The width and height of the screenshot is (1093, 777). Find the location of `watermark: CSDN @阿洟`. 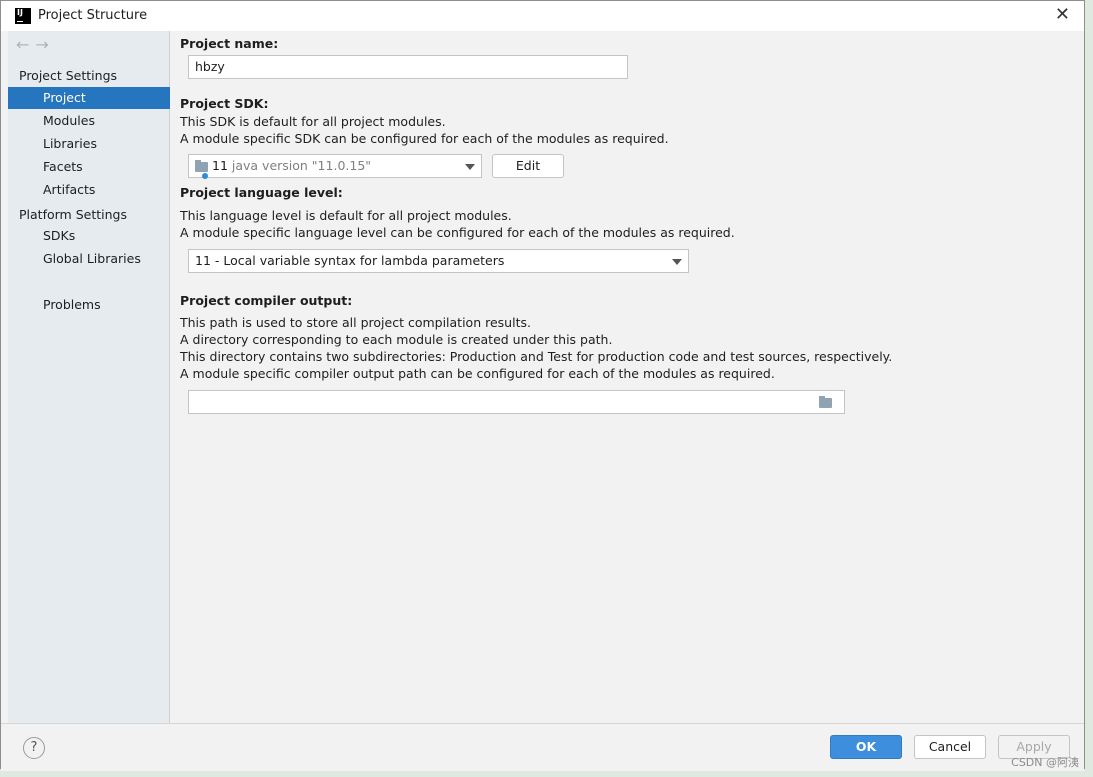

watermark: CSDN @阿洟 is located at coordinates (1045, 762).